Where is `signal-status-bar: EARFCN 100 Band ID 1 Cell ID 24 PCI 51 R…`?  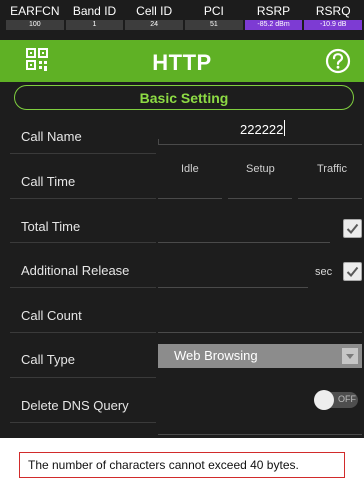 signal-status-bar: EARFCN 100 Band ID 1 Cell ID 24 PCI 51 R… is located at coordinates (182, 20).